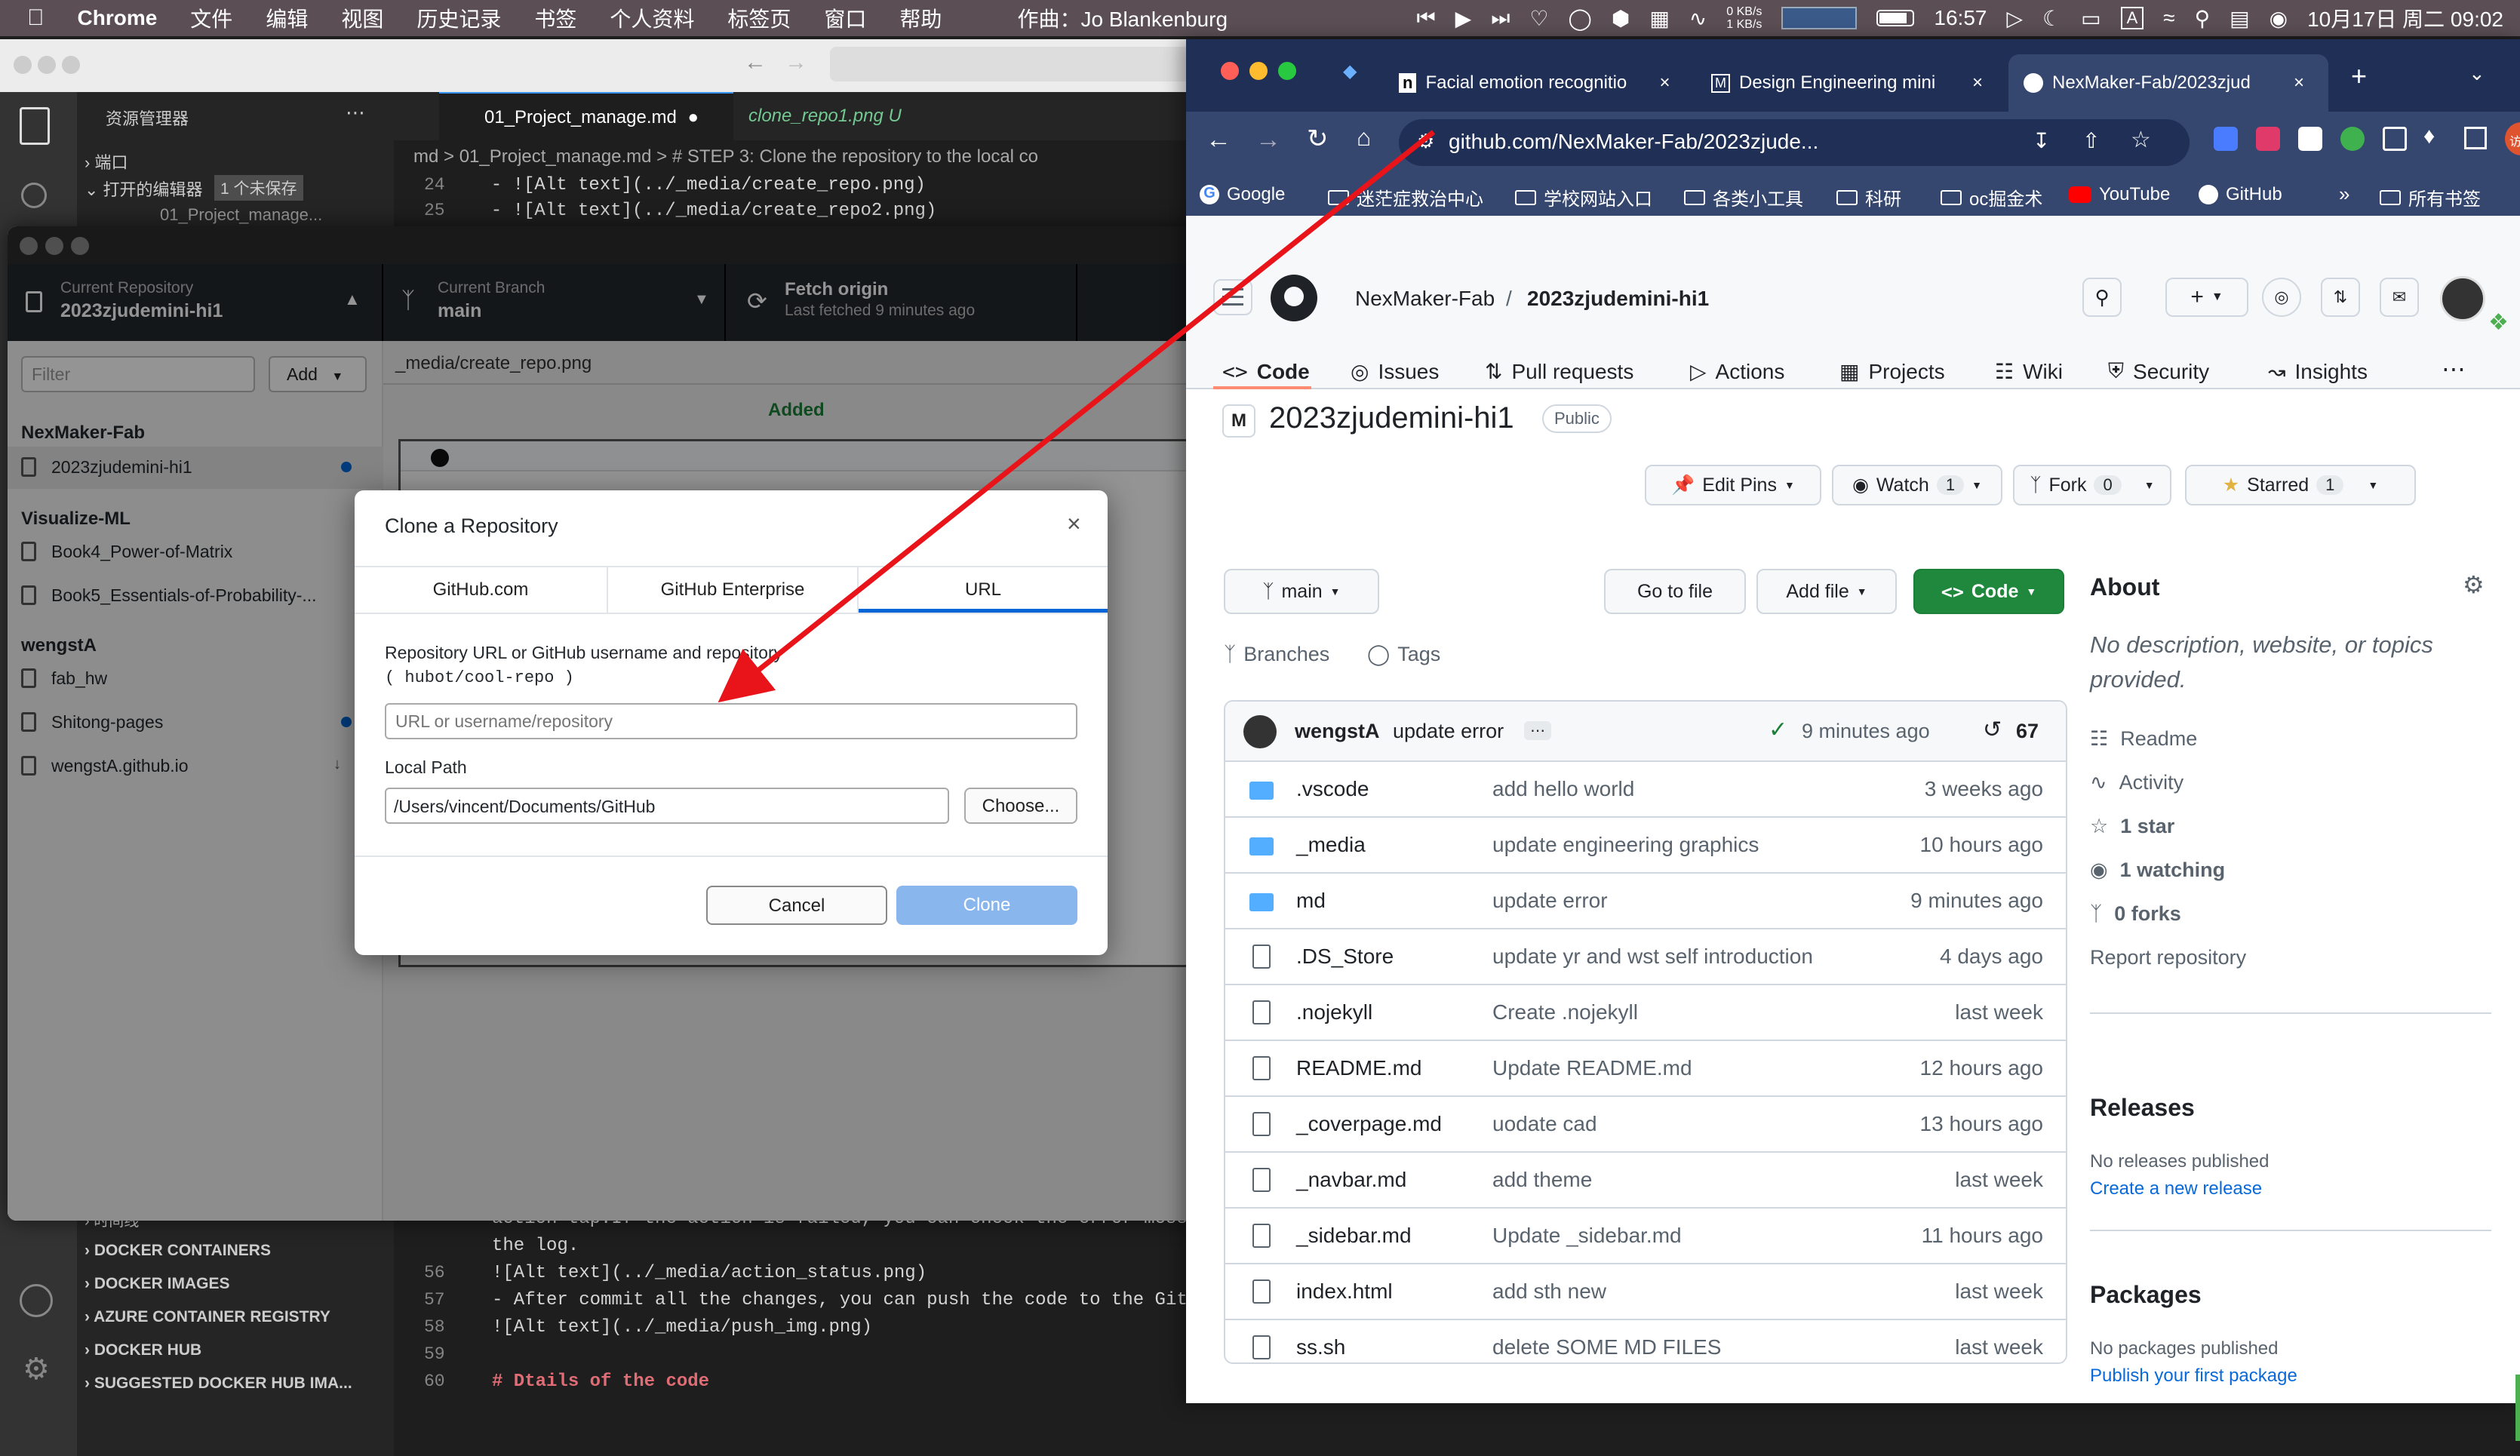 The image size is (2520, 1456). I want to click on file-row: ss.sh delete SOME MD FILES last week, so click(1645, 1347).